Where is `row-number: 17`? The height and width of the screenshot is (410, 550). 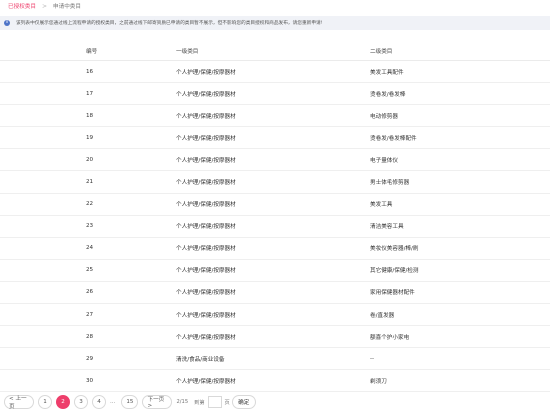
row-number: 17 is located at coordinates (90, 93).